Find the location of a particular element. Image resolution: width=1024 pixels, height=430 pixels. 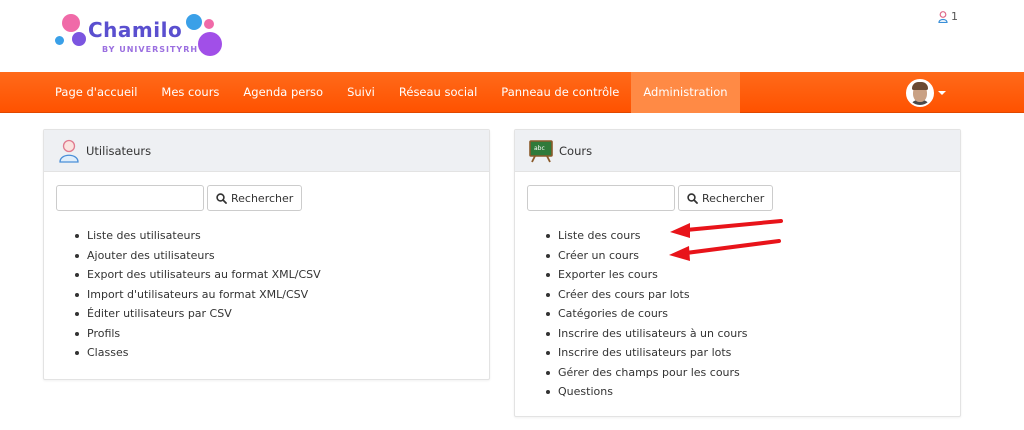

link-subscribe-users-course: Inscrire des utilisateurs à un cours is located at coordinates (653, 333).